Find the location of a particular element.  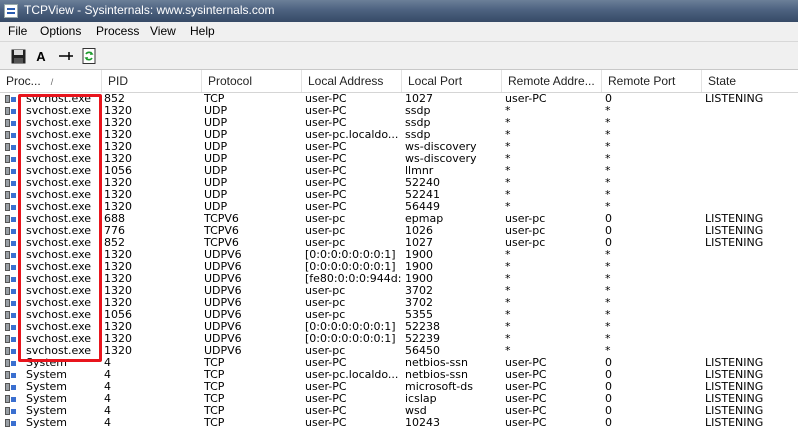

cell-local-port: 1027 is located at coordinates (419, 243).